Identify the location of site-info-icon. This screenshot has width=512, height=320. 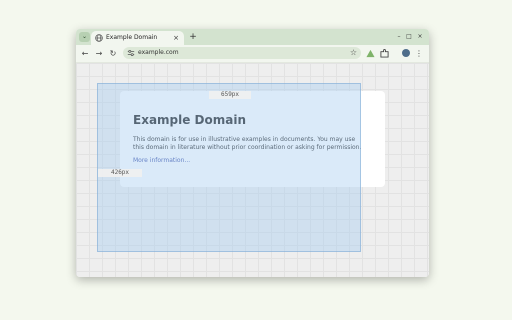
(131, 53).